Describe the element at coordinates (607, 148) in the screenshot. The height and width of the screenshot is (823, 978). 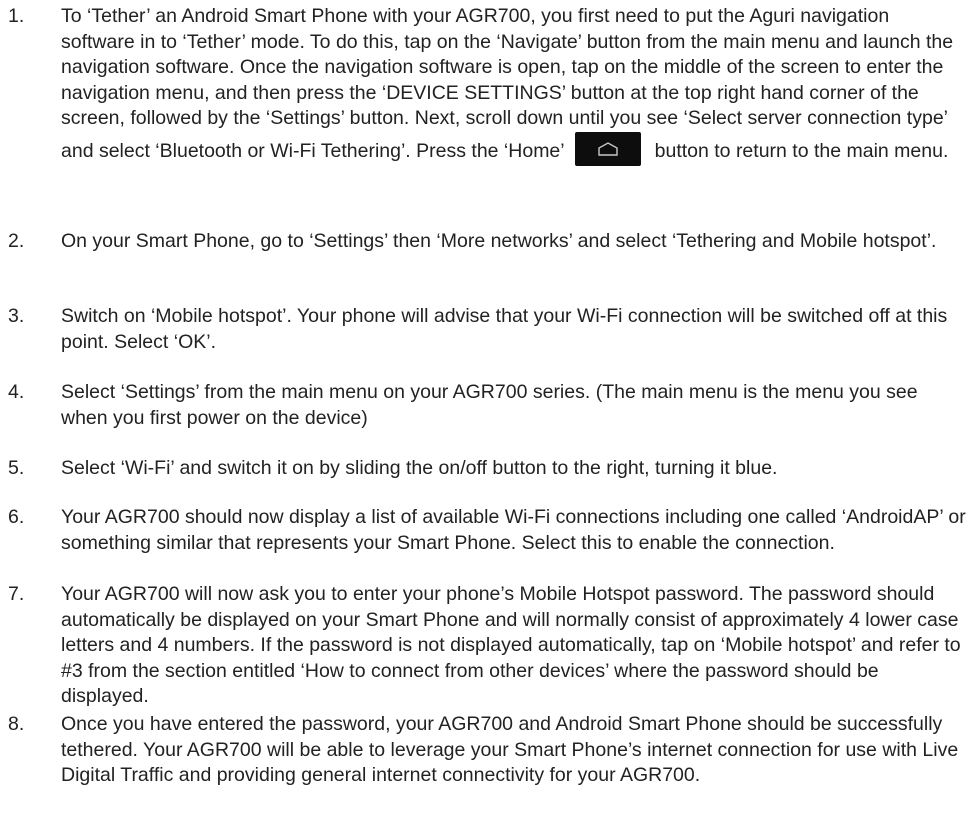
I see `home-icon` at that location.